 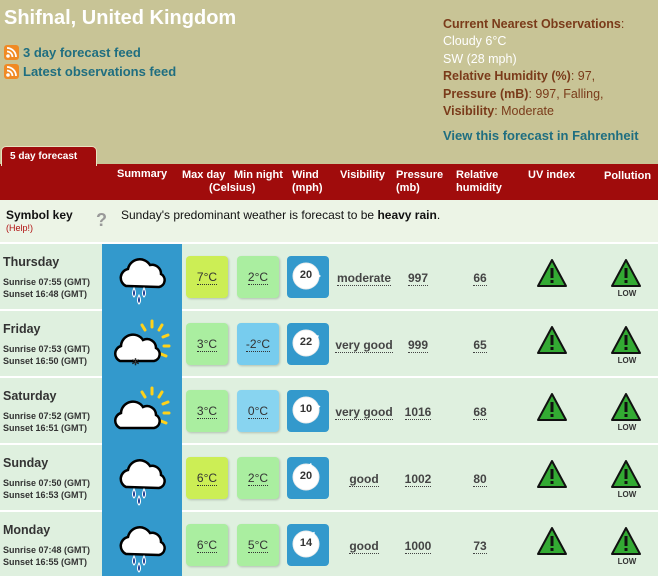 What do you see at coordinates (552, 175) in the screenshot?
I see `col-uv: UV index` at bounding box center [552, 175].